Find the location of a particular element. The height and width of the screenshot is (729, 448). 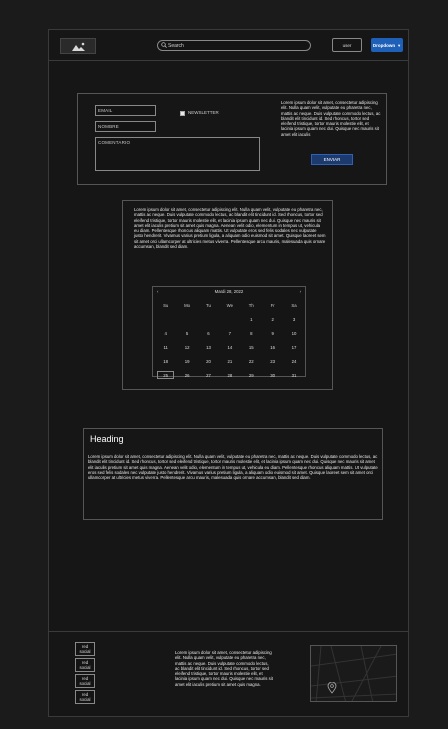

calendar-day: 18 is located at coordinates (165, 361).